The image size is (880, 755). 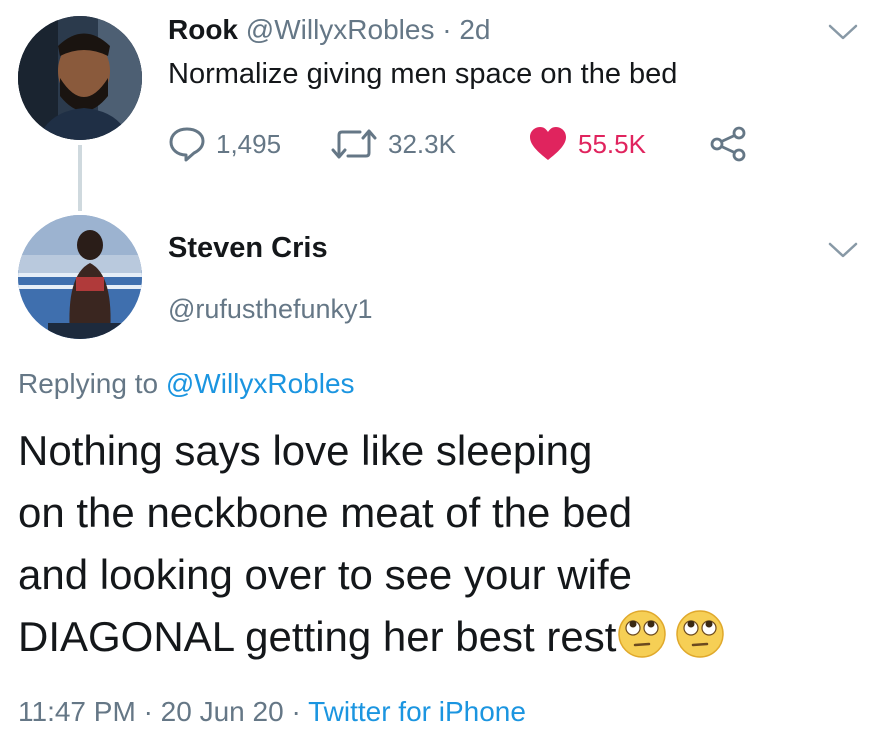 What do you see at coordinates (612, 143) in the screenshot?
I see `like-count: 55.5K` at bounding box center [612, 143].